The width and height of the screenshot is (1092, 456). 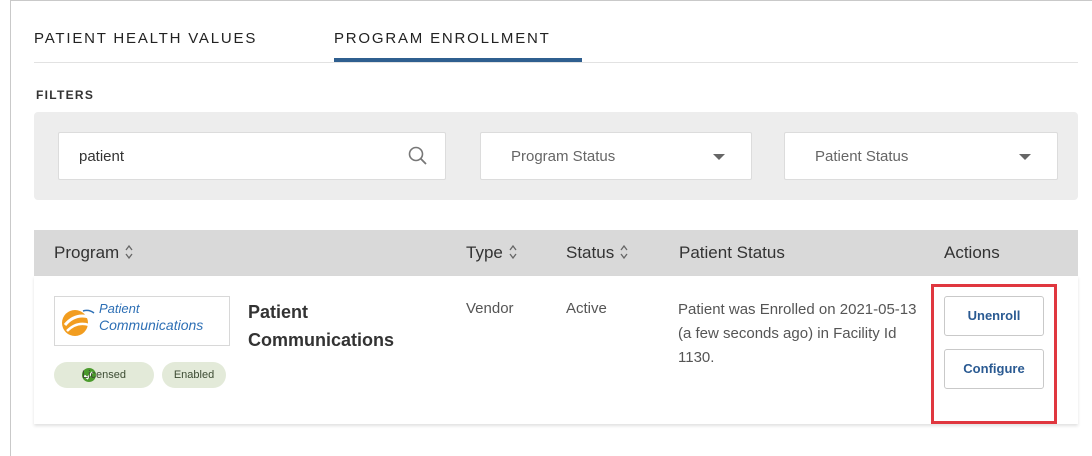 I want to click on licensed-badge: Licensed, so click(x=104, y=375).